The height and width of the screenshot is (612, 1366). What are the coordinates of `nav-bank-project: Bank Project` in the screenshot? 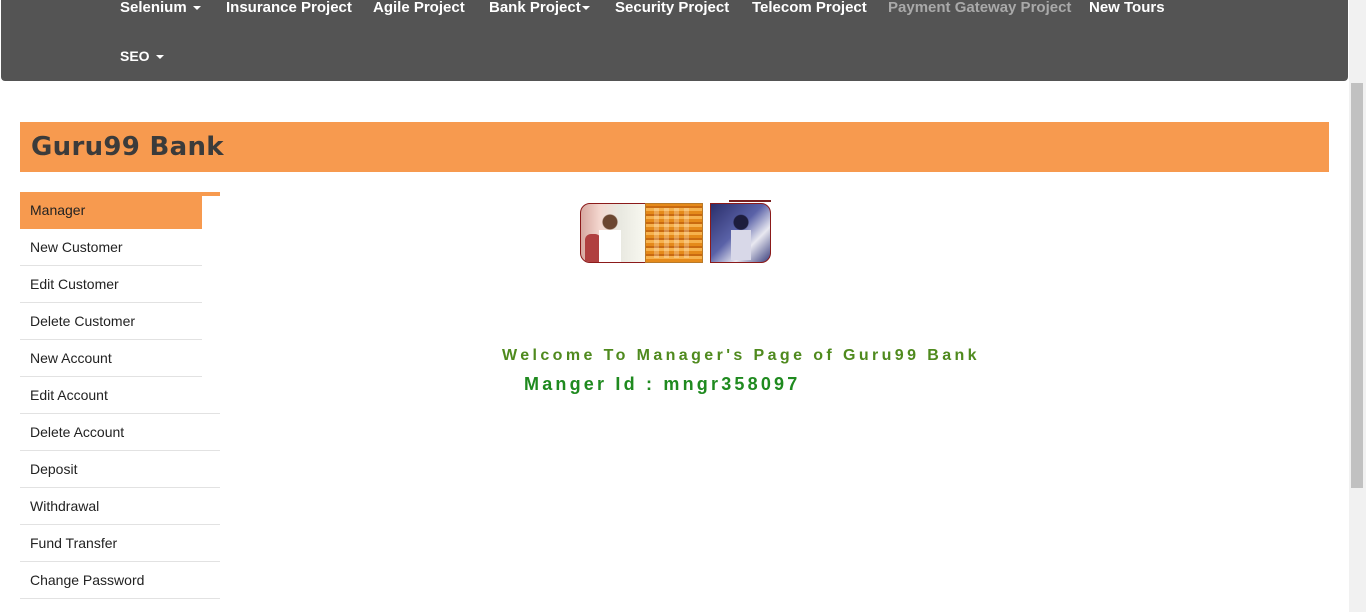 It's located at (539, 7).